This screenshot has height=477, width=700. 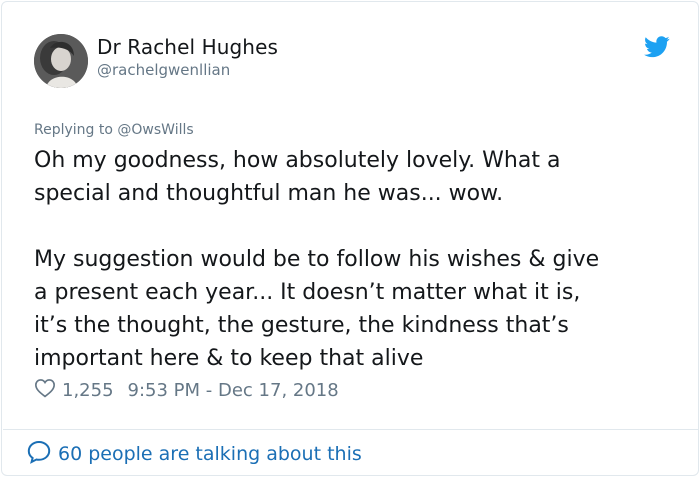 I want to click on reply-mention-link: @OwsWills, so click(x=155, y=130).